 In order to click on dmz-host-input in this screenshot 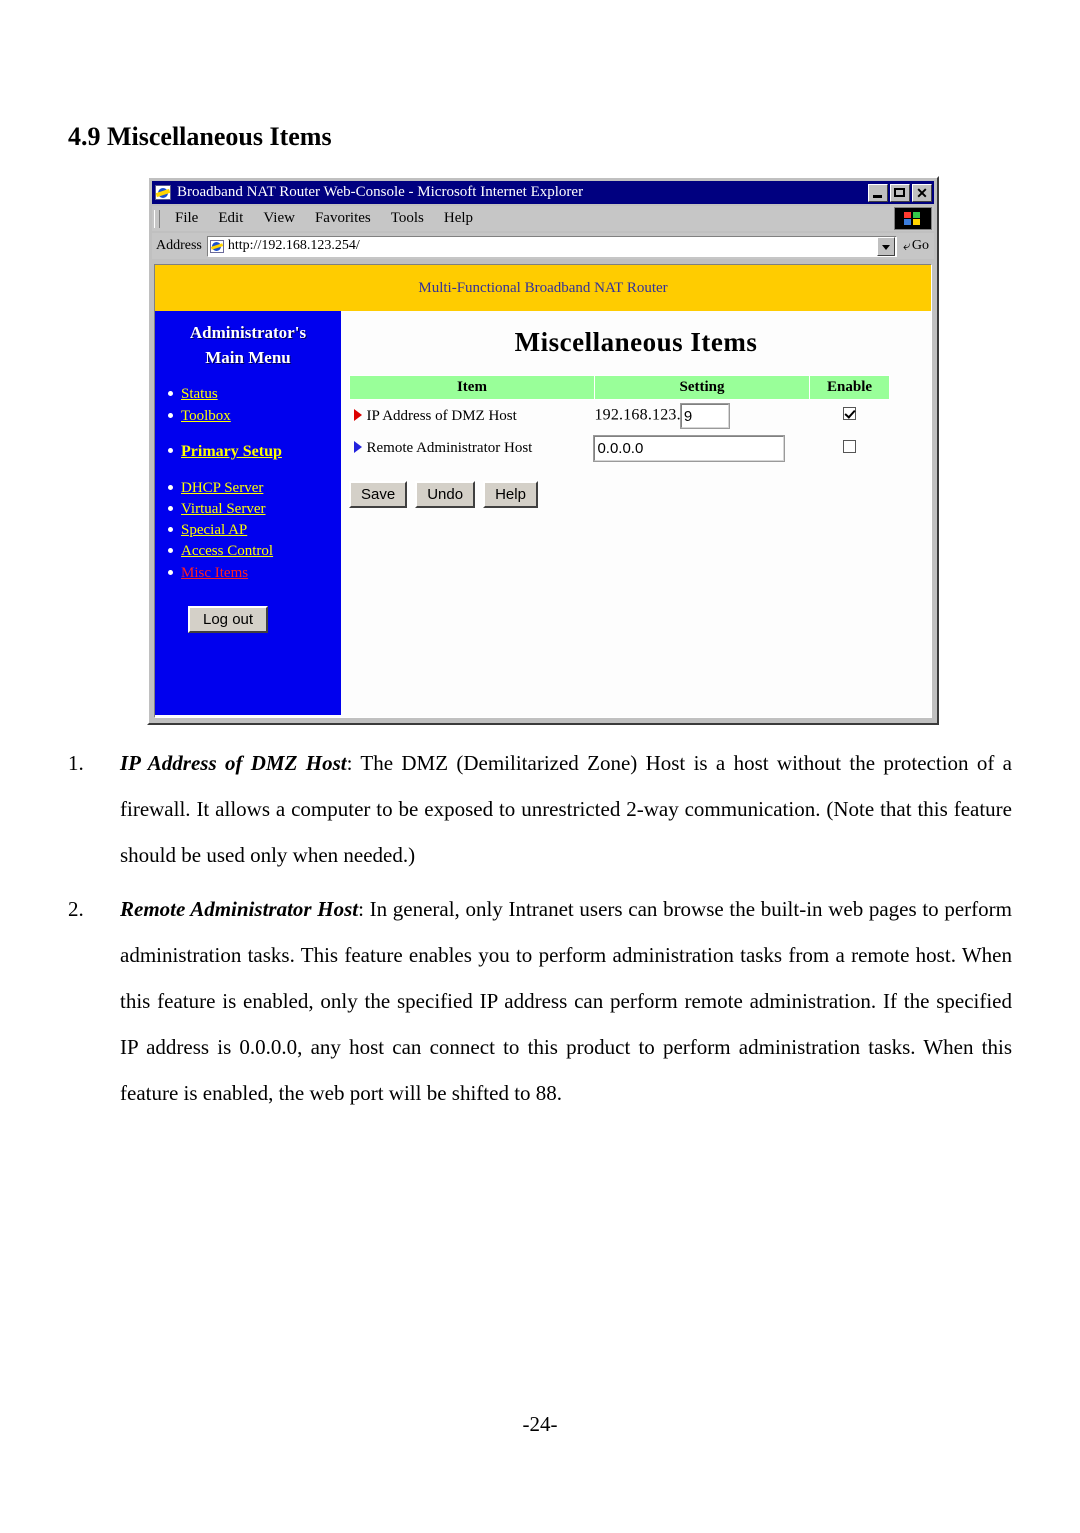, I will do `click(704, 416)`.